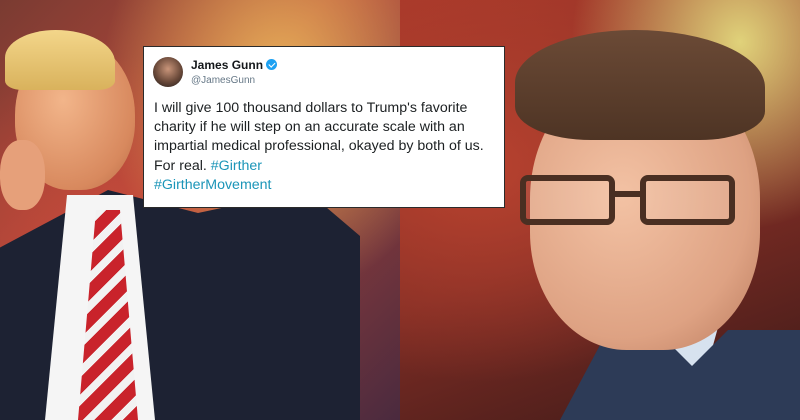 The width and height of the screenshot is (800, 420). What do you see at coordinates (227, 65) in the screenshot?
I see `author-name-text: James Gunn` at bounding box center [227, 65].